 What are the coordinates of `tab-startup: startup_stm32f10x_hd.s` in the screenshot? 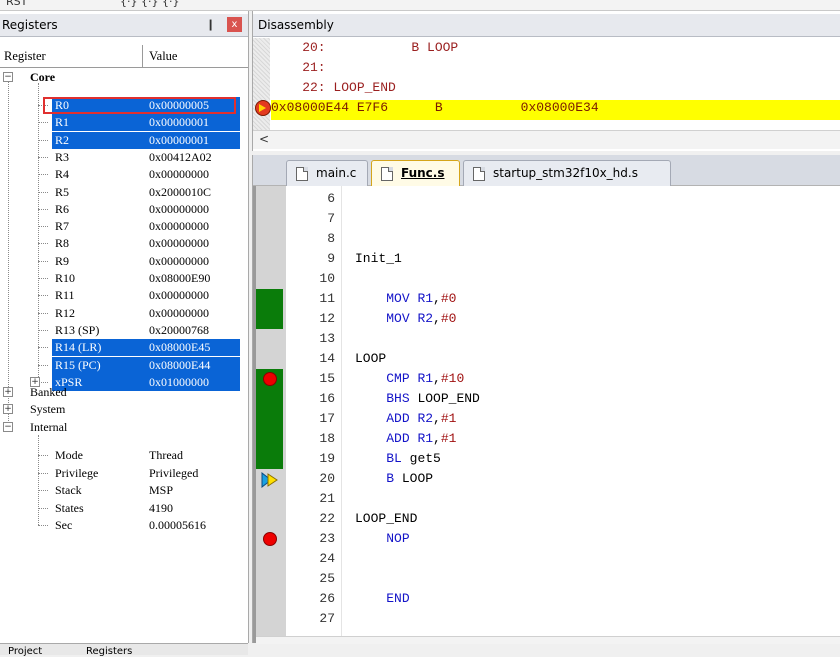 It's located at (567, 173).